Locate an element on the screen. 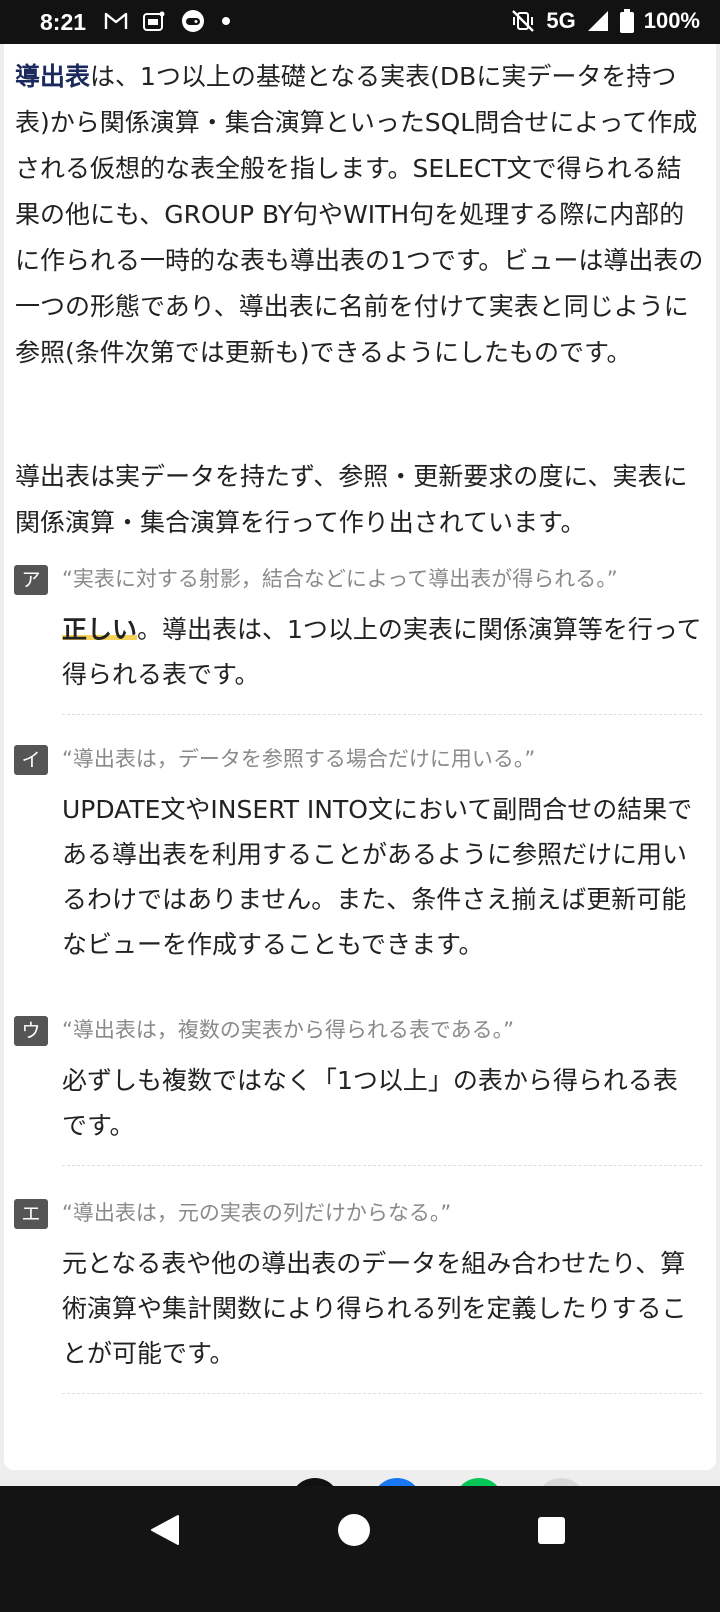  choice-question: “導出表は，元の実表の列だけからなる。” is located at coordinates (257, 1213).